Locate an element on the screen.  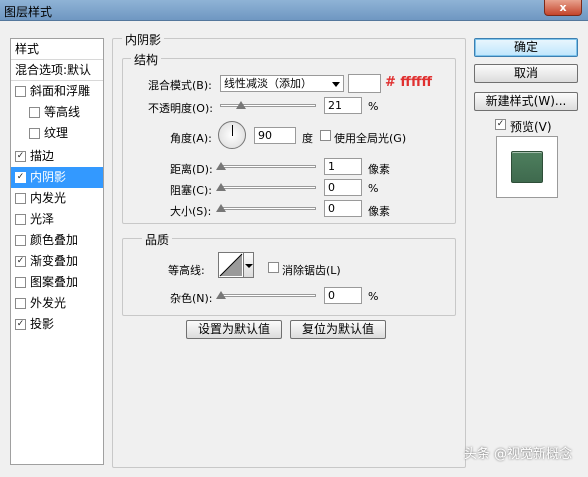
sidebar-item-stroke: ✓ 描边 is located at coordinates (57, 156).